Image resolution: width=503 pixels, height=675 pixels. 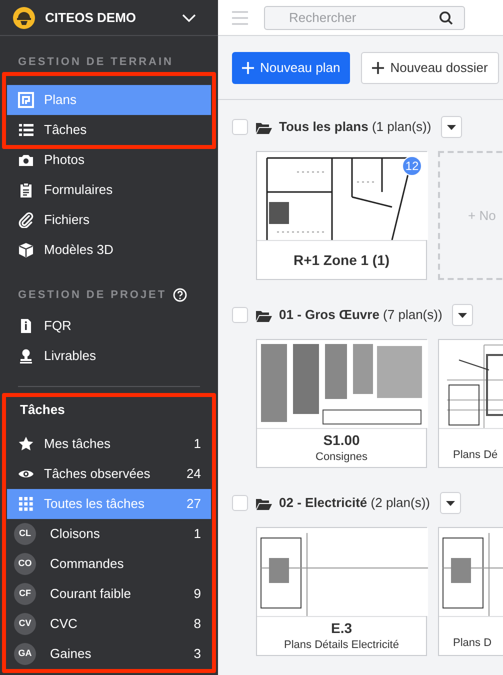 I want to click on section-heading: GESTION DE PROJET, so click(x=92, y=295).